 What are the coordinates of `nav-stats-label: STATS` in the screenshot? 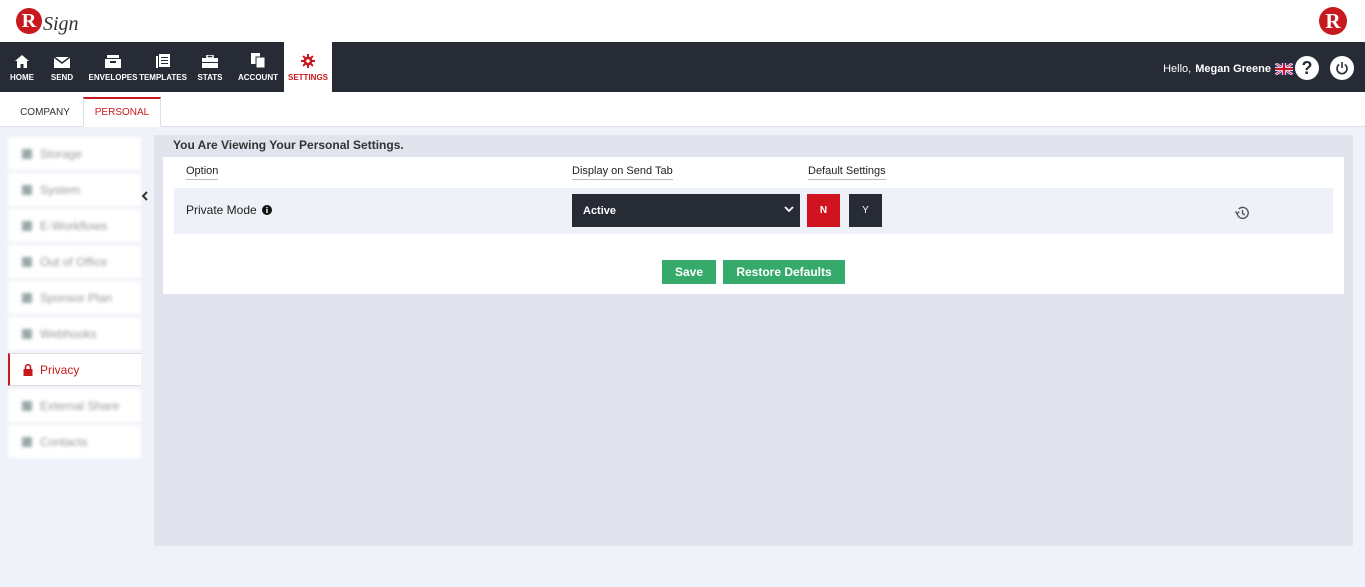 It's located at (210, 77).